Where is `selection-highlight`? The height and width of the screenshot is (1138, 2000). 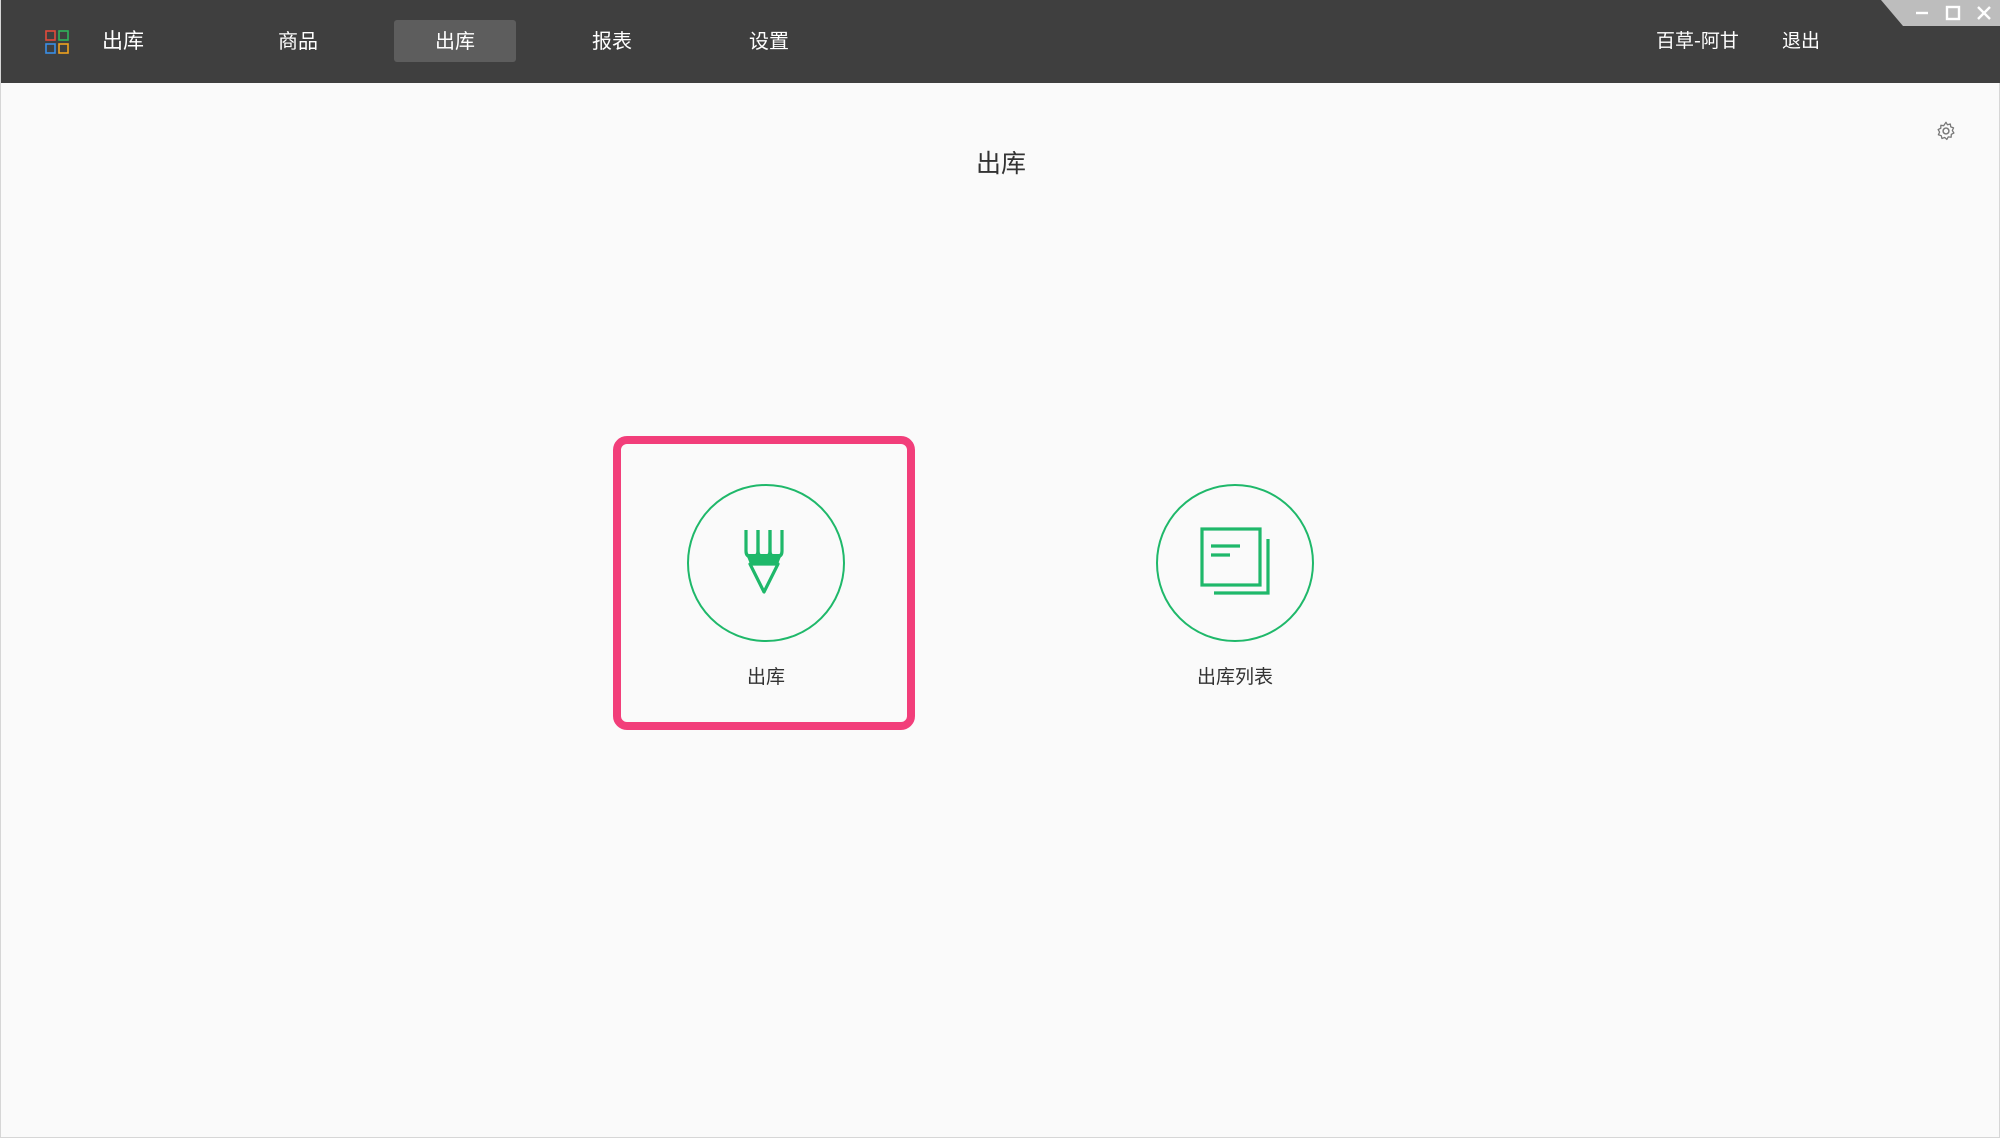 selection-highlight is located at coordinates (764, 583).